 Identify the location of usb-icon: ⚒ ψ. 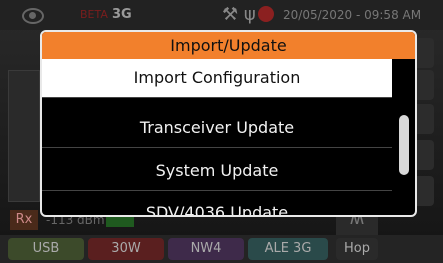
(239, 14).